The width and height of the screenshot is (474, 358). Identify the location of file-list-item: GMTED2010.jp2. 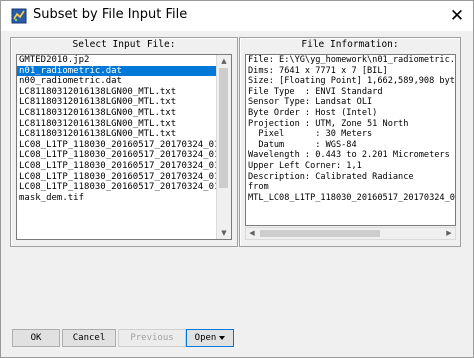
(124, 60).